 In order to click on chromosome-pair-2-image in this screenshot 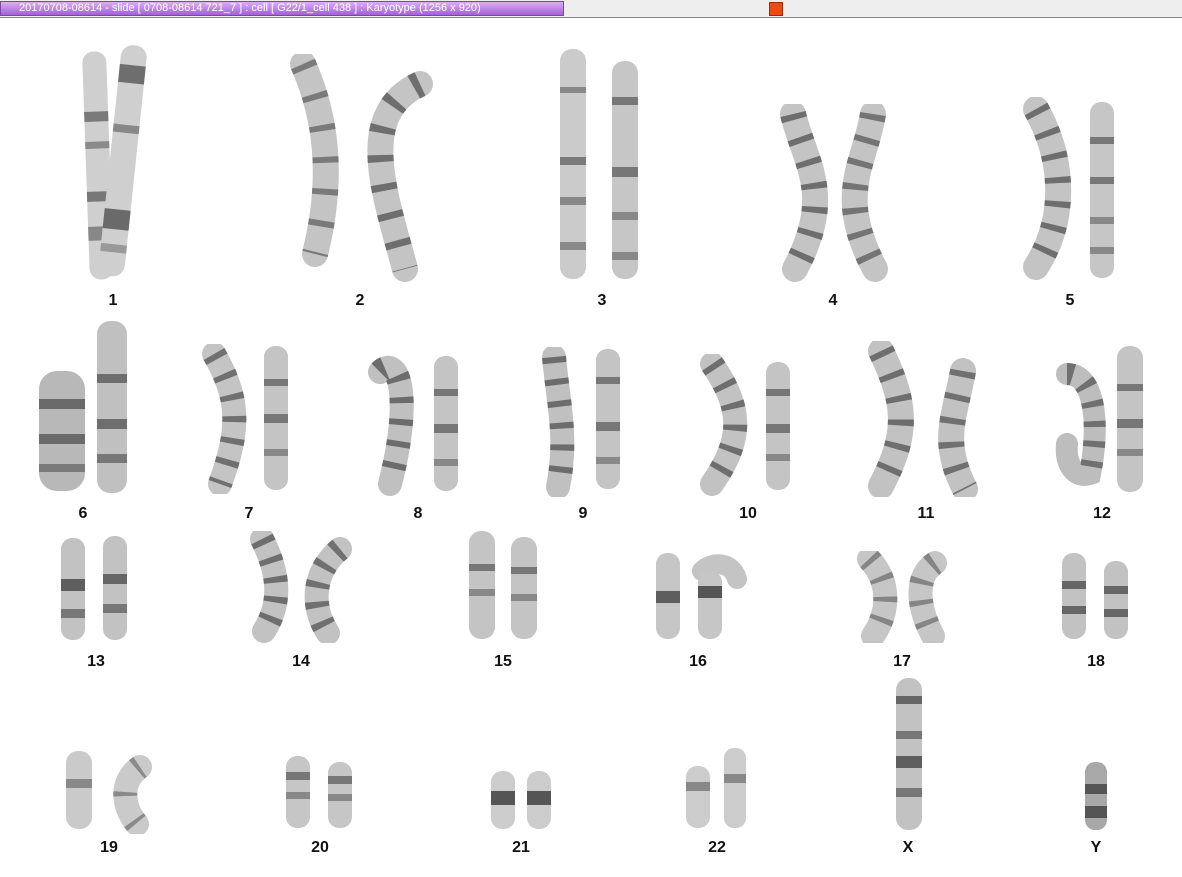, I will do `click(361, 166)`.